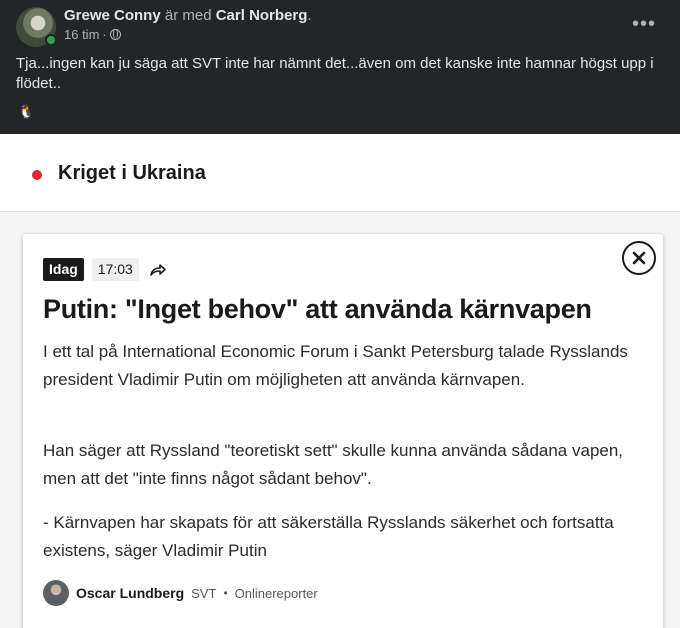 This screenshot has height=628, width=680. I want to click on article-meta: Idag 17:03, so click(106, 269).